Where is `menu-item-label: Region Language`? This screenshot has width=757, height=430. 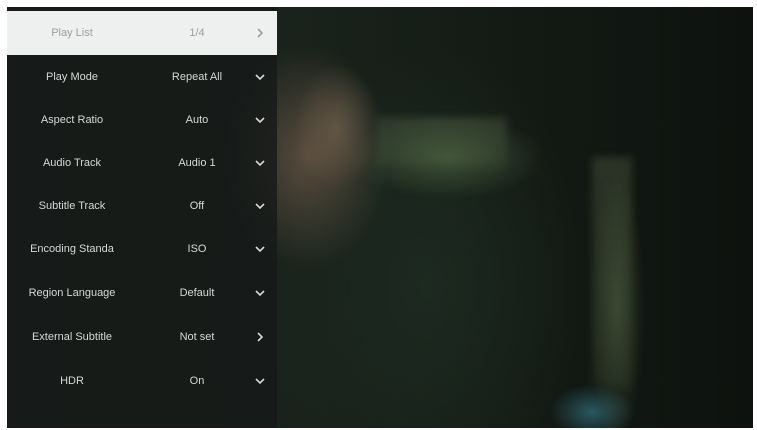
menu-item-label: Region Language is located at coordinates (72, 293).